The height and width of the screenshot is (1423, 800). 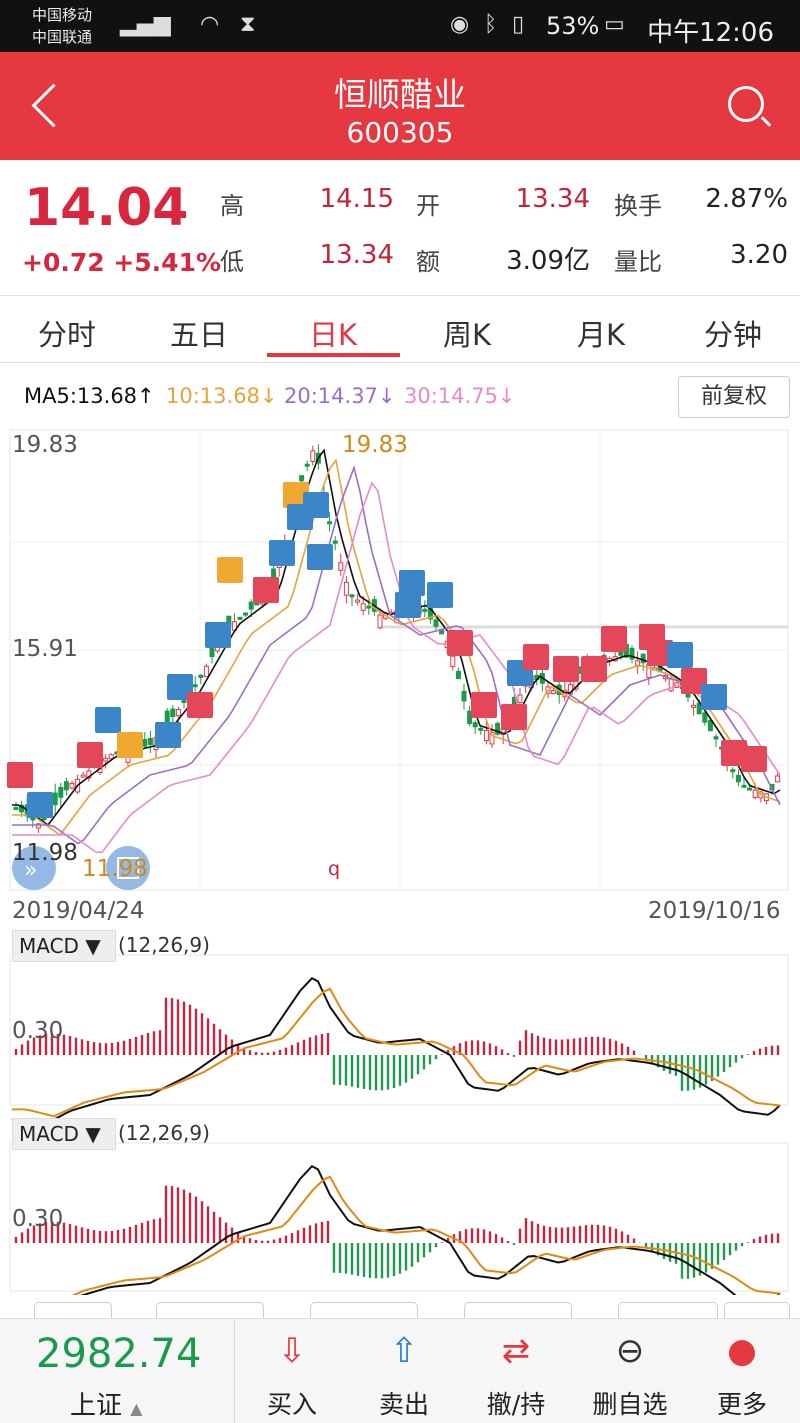 What do you see at coordinates (333, 333) in the screenshot?
I see `tab-daily-k: 日K` at bounding box center [333, 333].